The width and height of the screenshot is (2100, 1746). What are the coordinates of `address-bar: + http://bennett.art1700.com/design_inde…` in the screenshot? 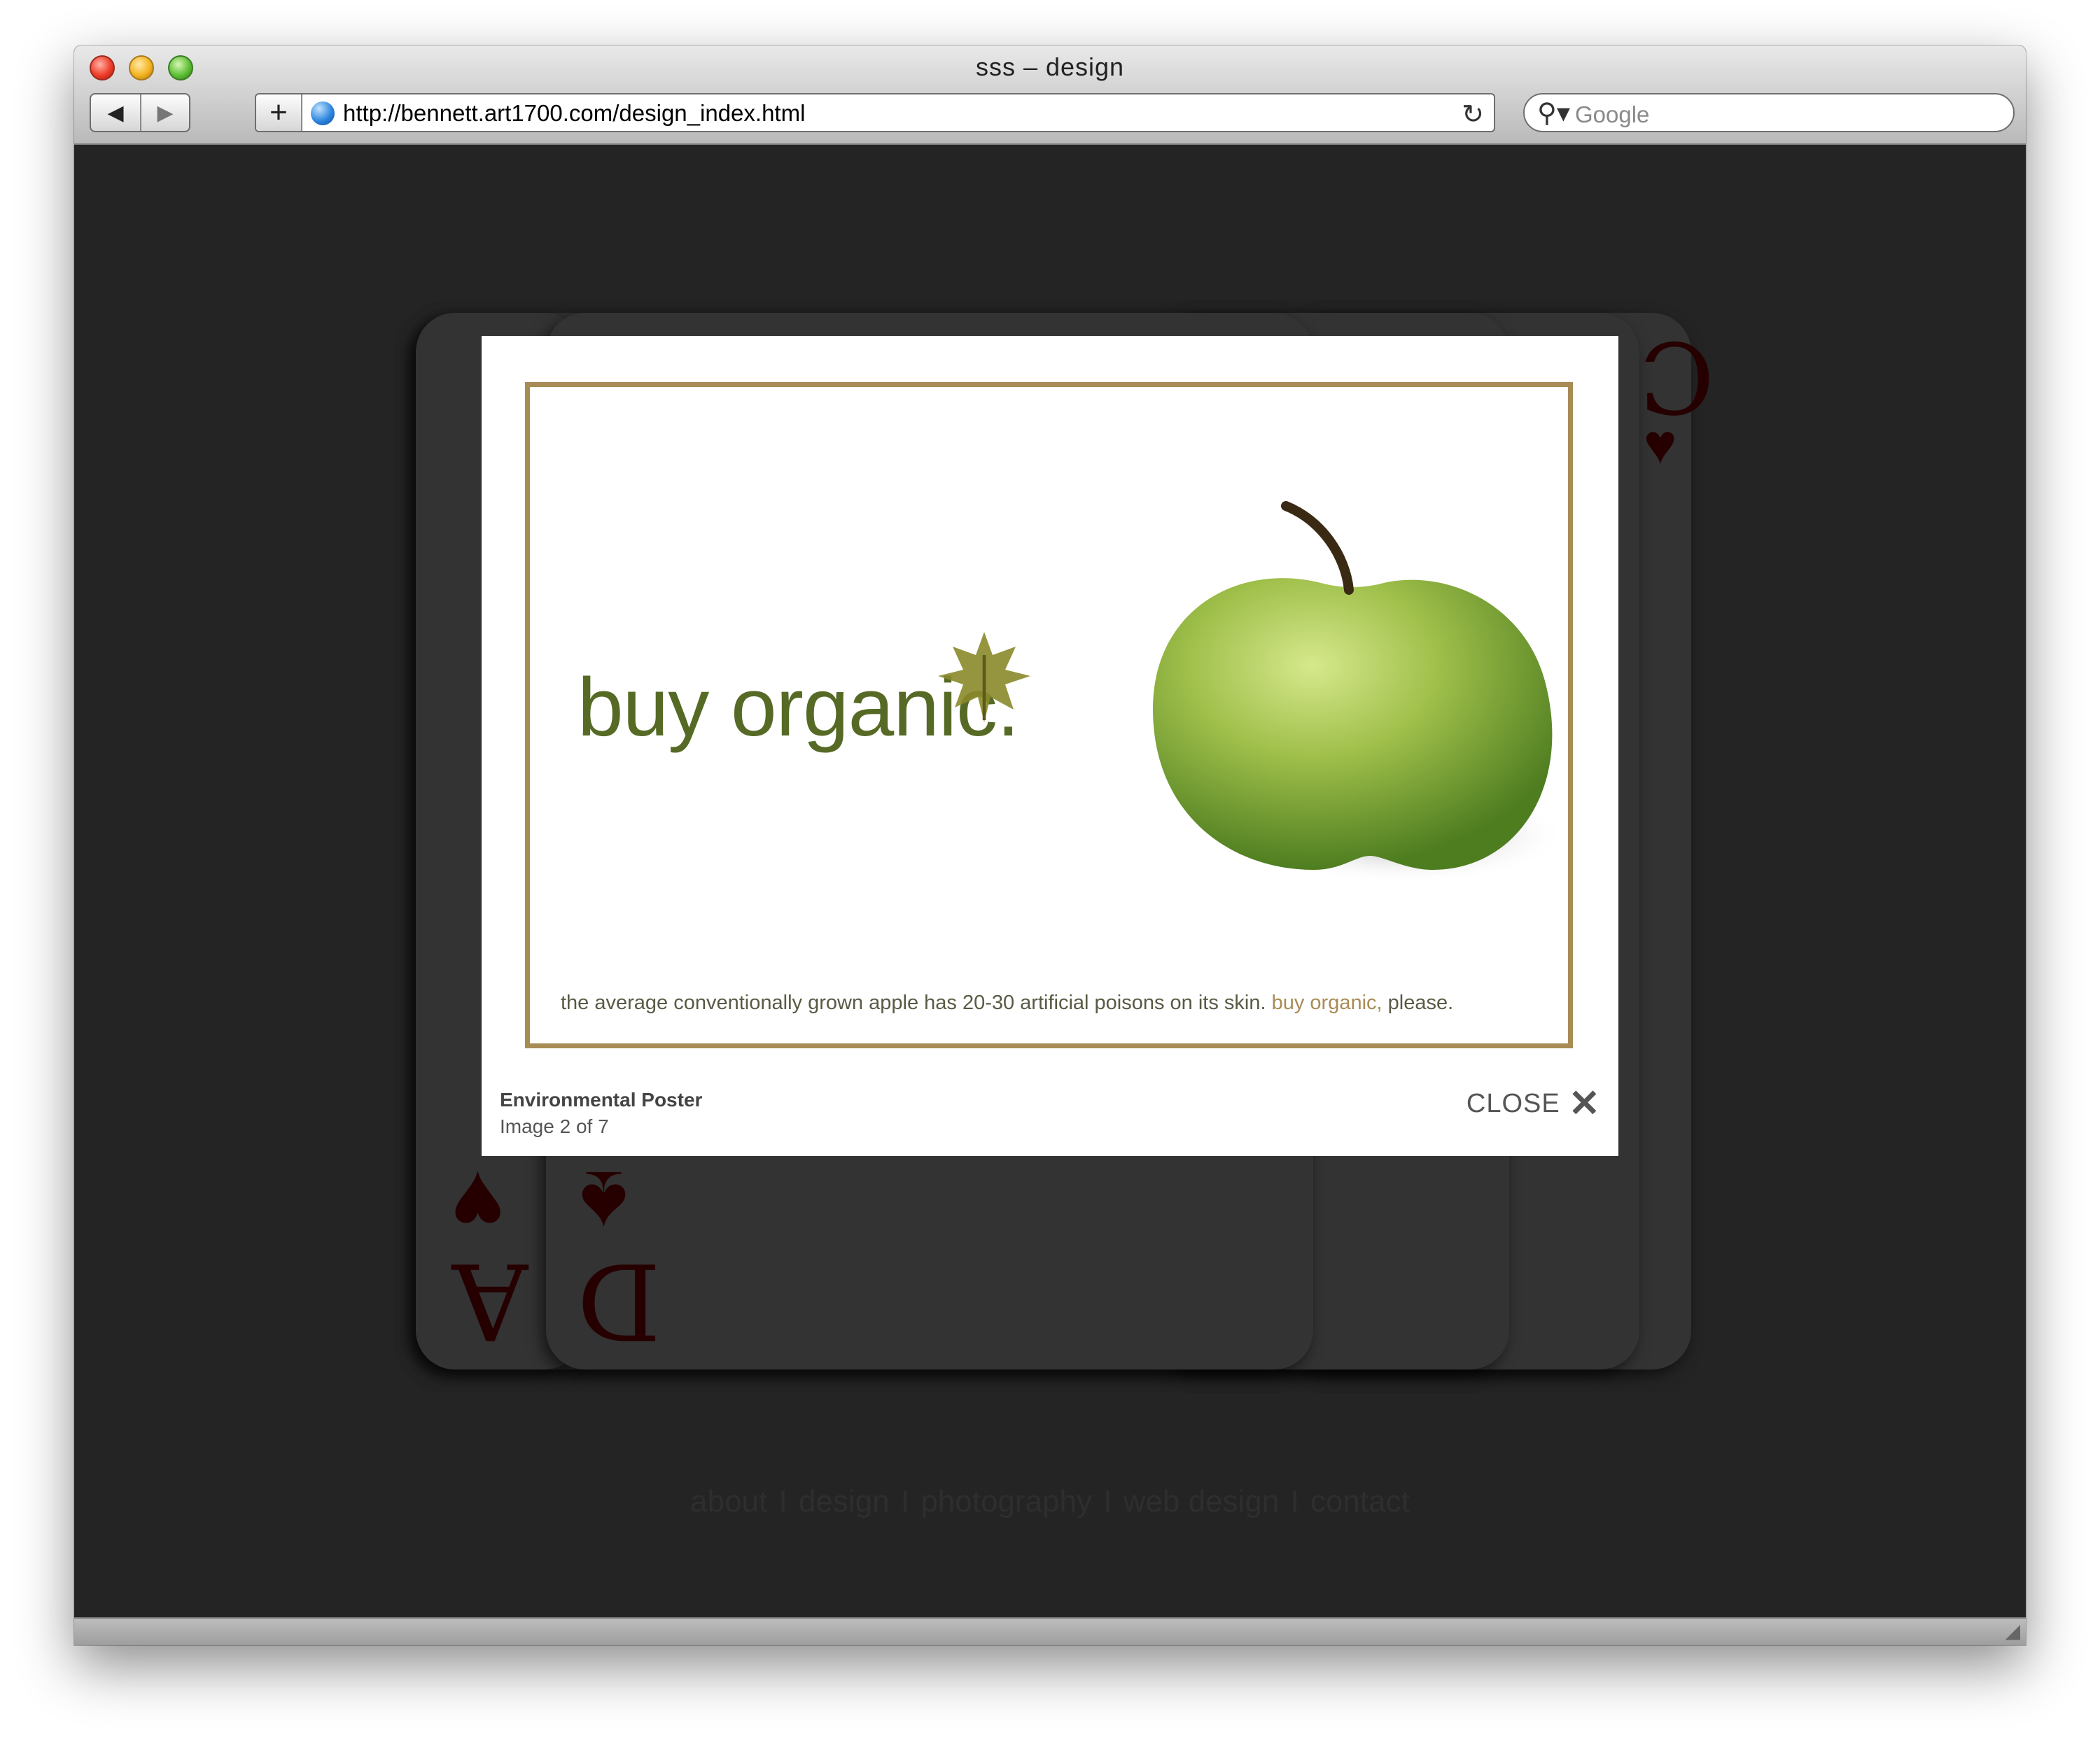 It's located at (875, 113).